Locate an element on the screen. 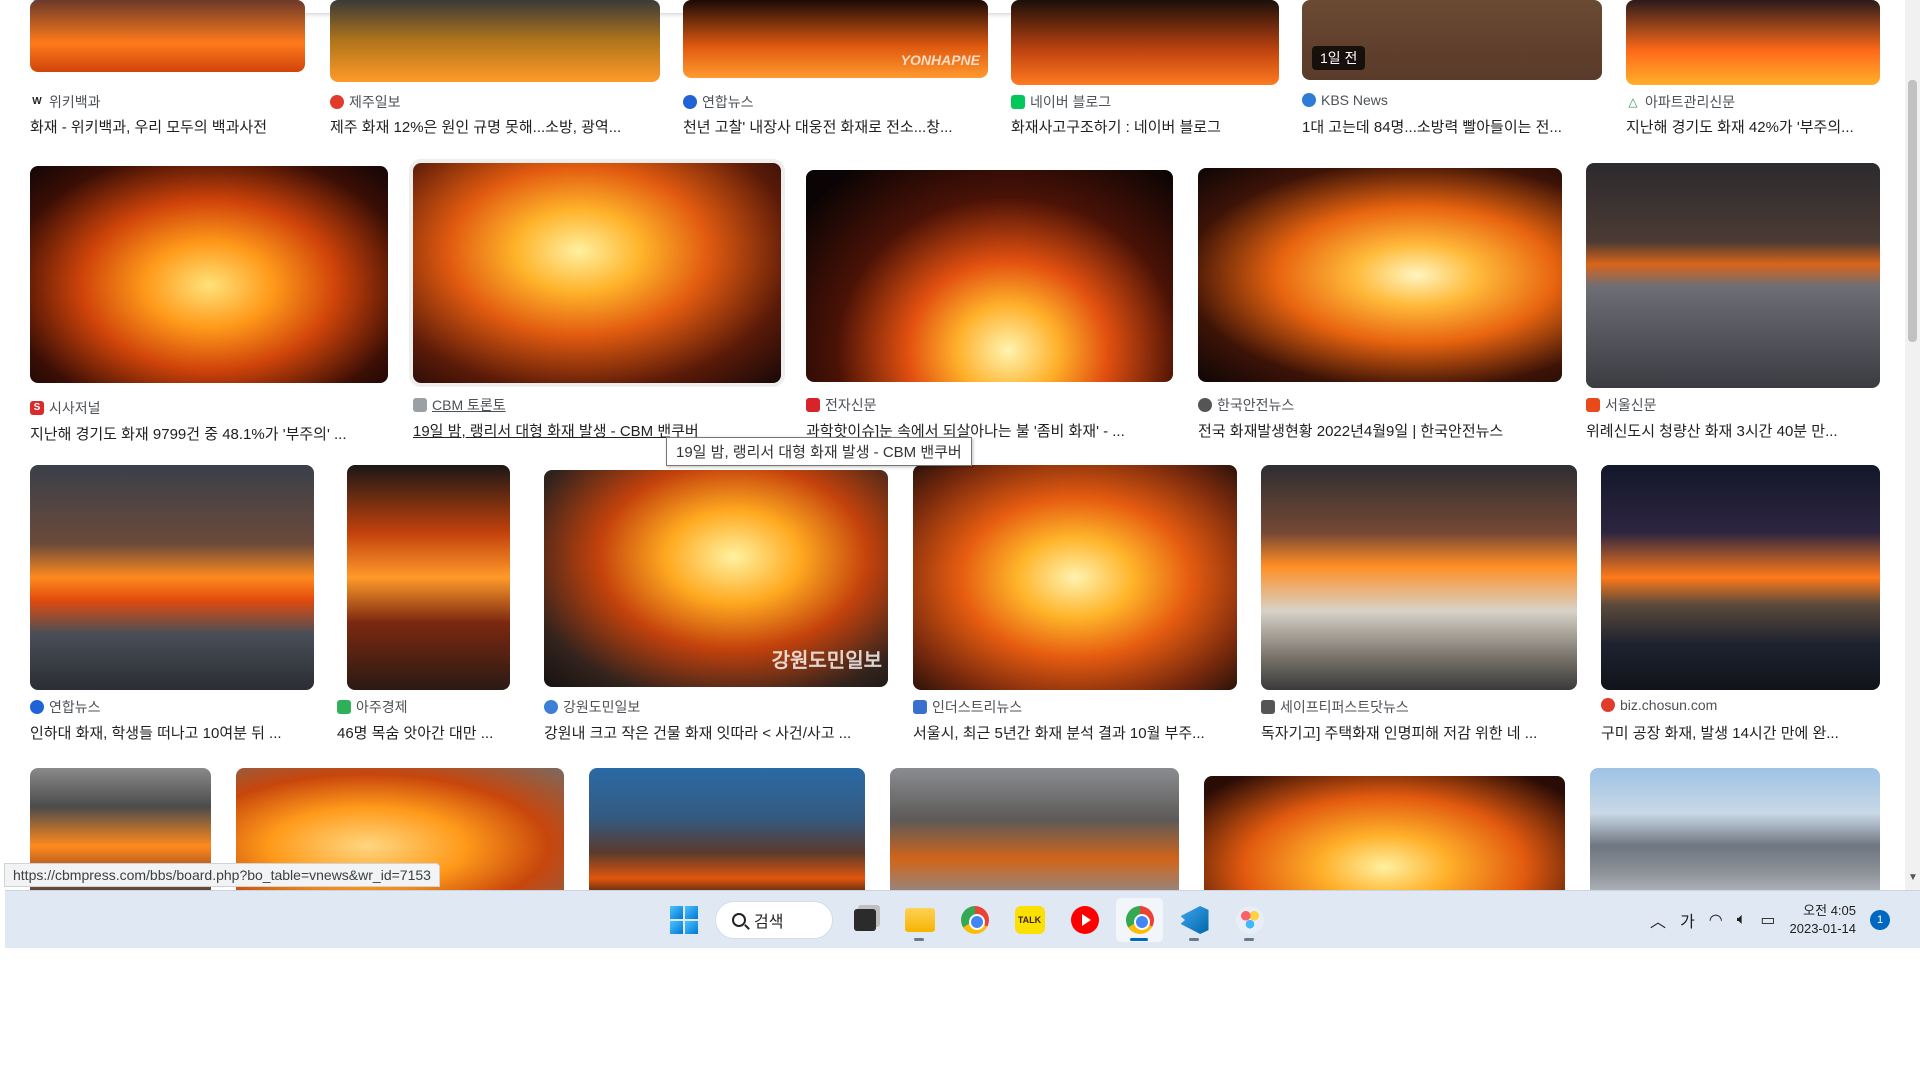 The width and height of the screenshot is (1920, 1080). volume-icon: 🔈︎ is located at coordinates (1742, 920).